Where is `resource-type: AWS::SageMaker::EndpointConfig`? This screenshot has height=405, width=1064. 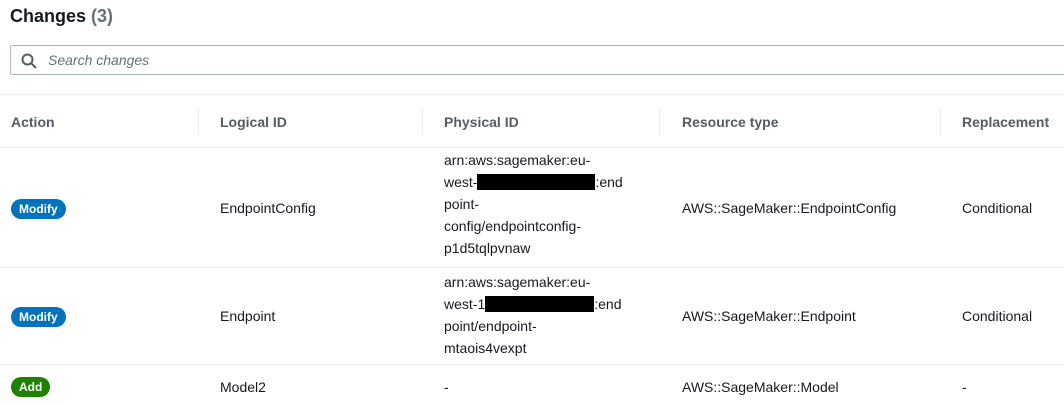
resource-type: AWS::SageMaker::EndpointConfig is located at coordinates (789, 208).